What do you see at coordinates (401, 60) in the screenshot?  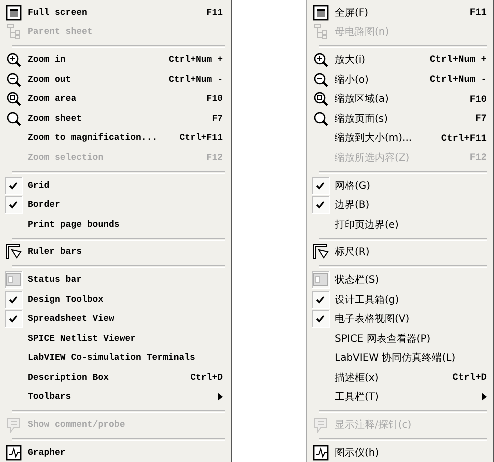 I see `menu-item: 放大(i) Ctrl+Num +` at bounding box center [401, 60].